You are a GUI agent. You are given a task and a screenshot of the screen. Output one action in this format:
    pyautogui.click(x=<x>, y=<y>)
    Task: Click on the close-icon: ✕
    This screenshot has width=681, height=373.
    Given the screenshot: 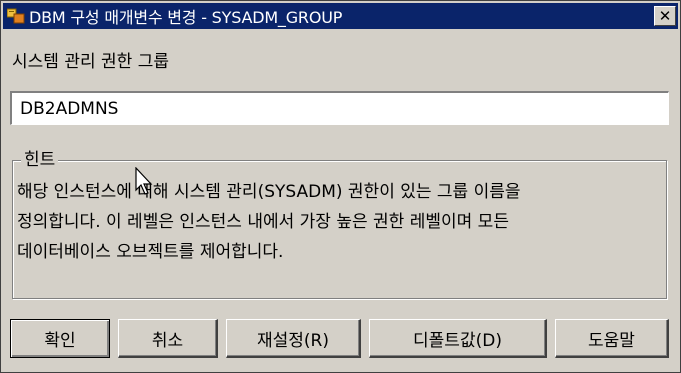 What is the action you would take?
    pyautogui.click(x=665, y=15)
    